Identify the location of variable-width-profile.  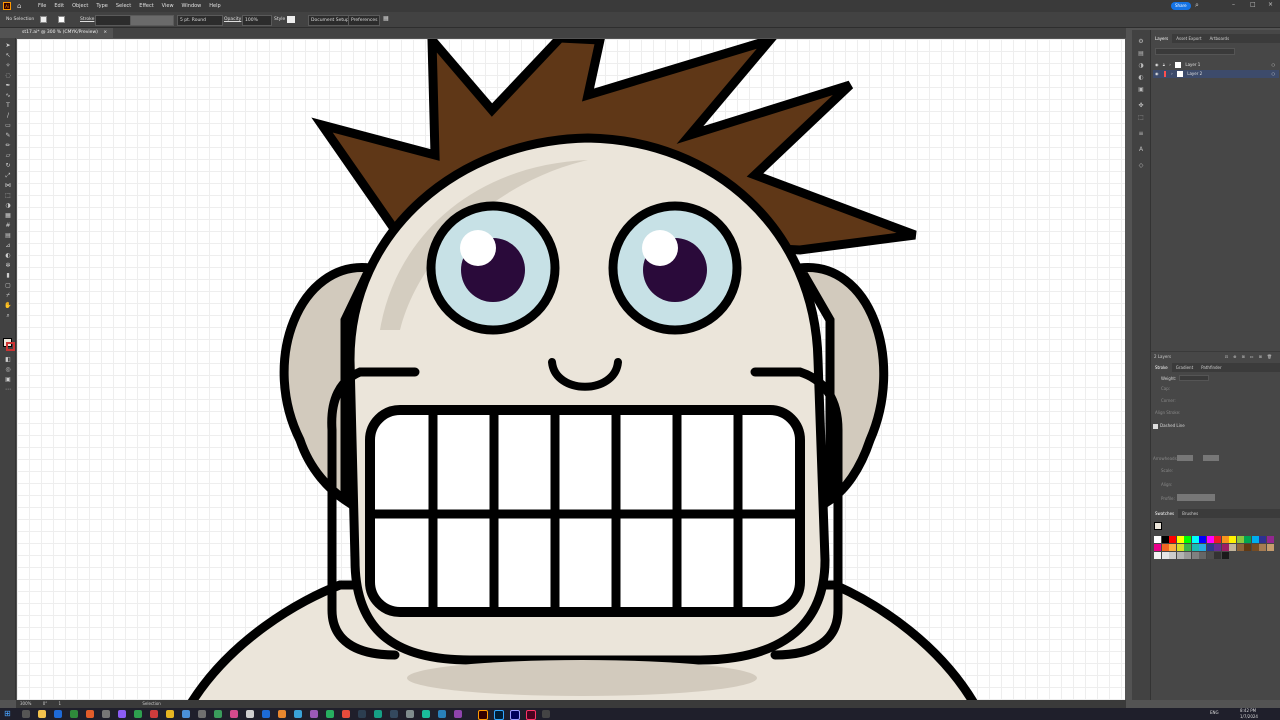
(152, 20).